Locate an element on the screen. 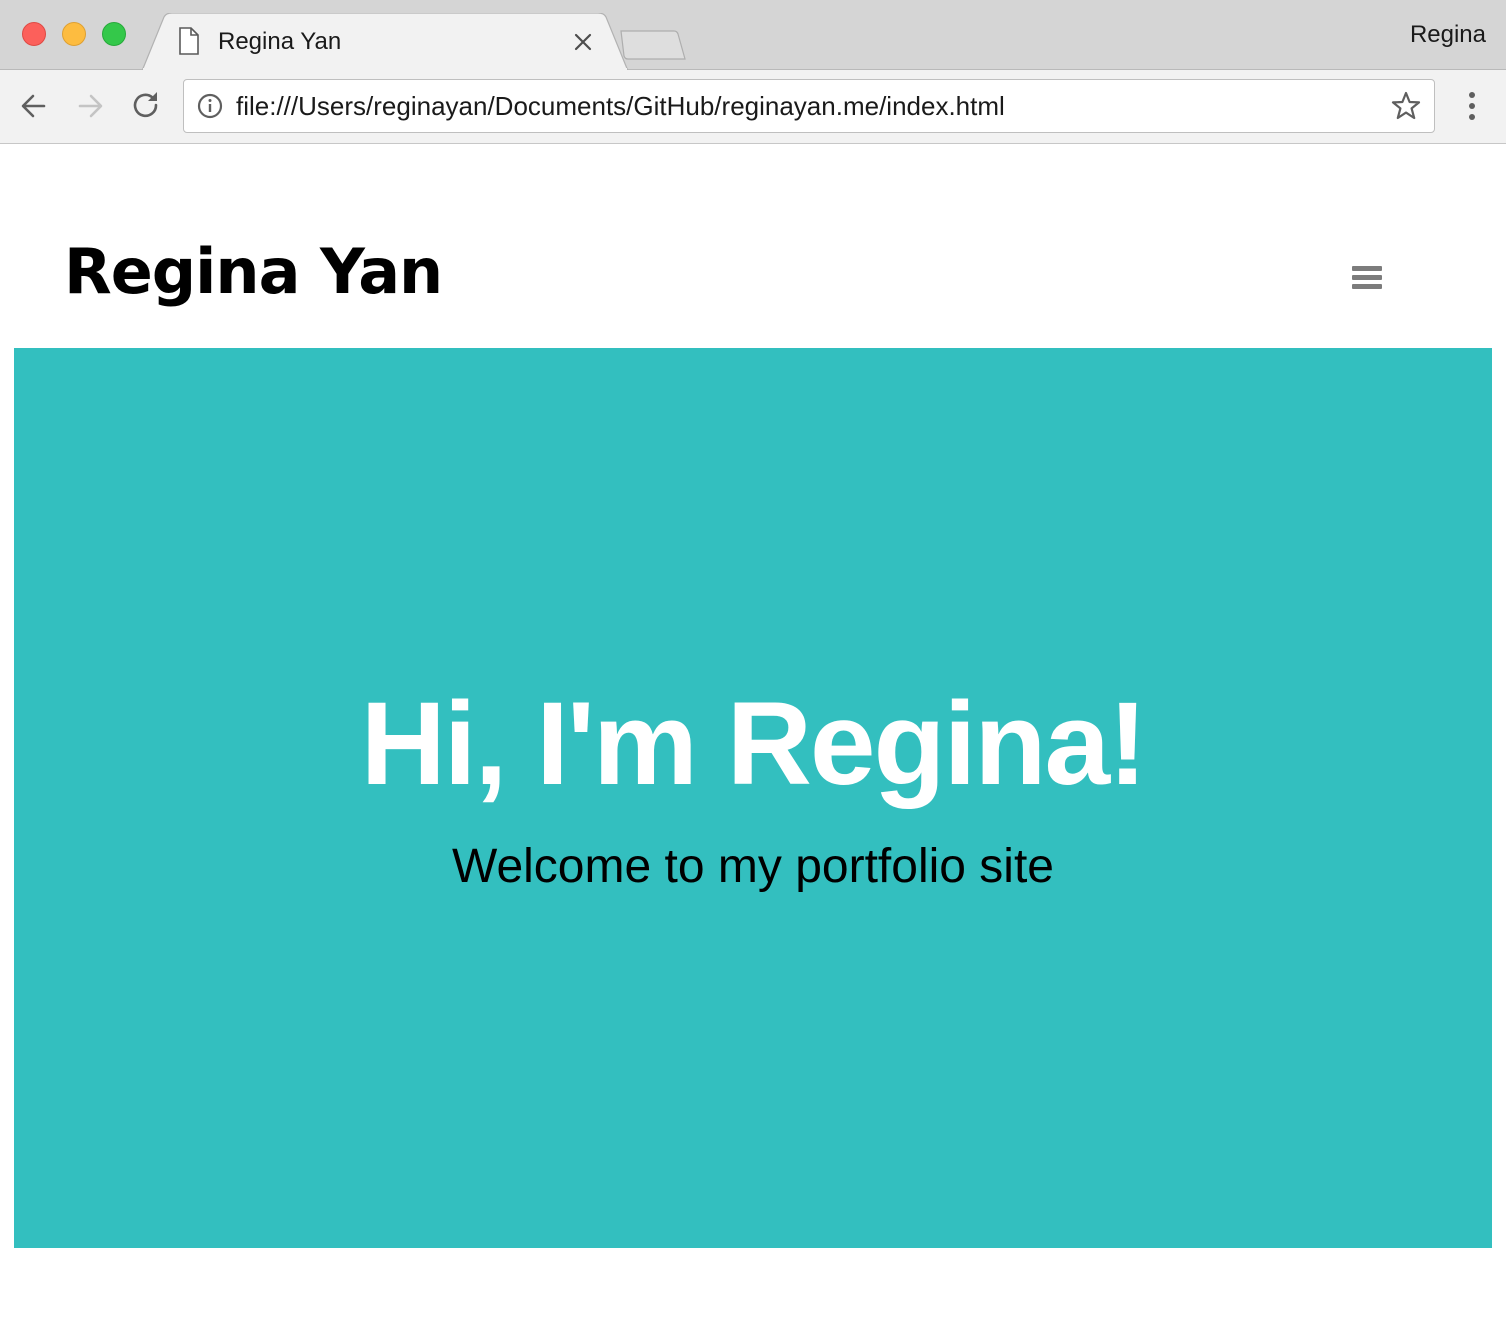  hero-subtitle: Welcome to my portfolio site is located at coordinates (753, 866).